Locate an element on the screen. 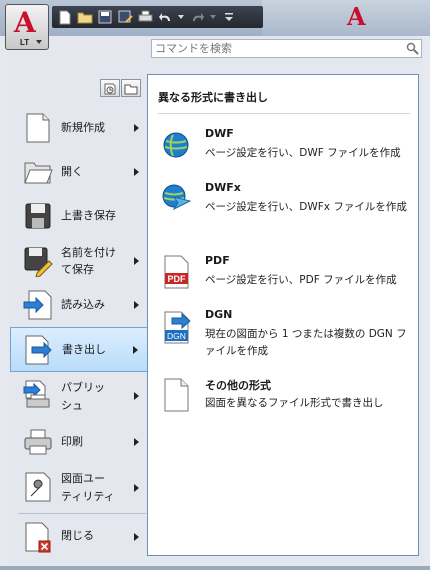 This screenshot has height=570, width=430. menu-item-close: 閉じる is located at coordinates (79, 537).